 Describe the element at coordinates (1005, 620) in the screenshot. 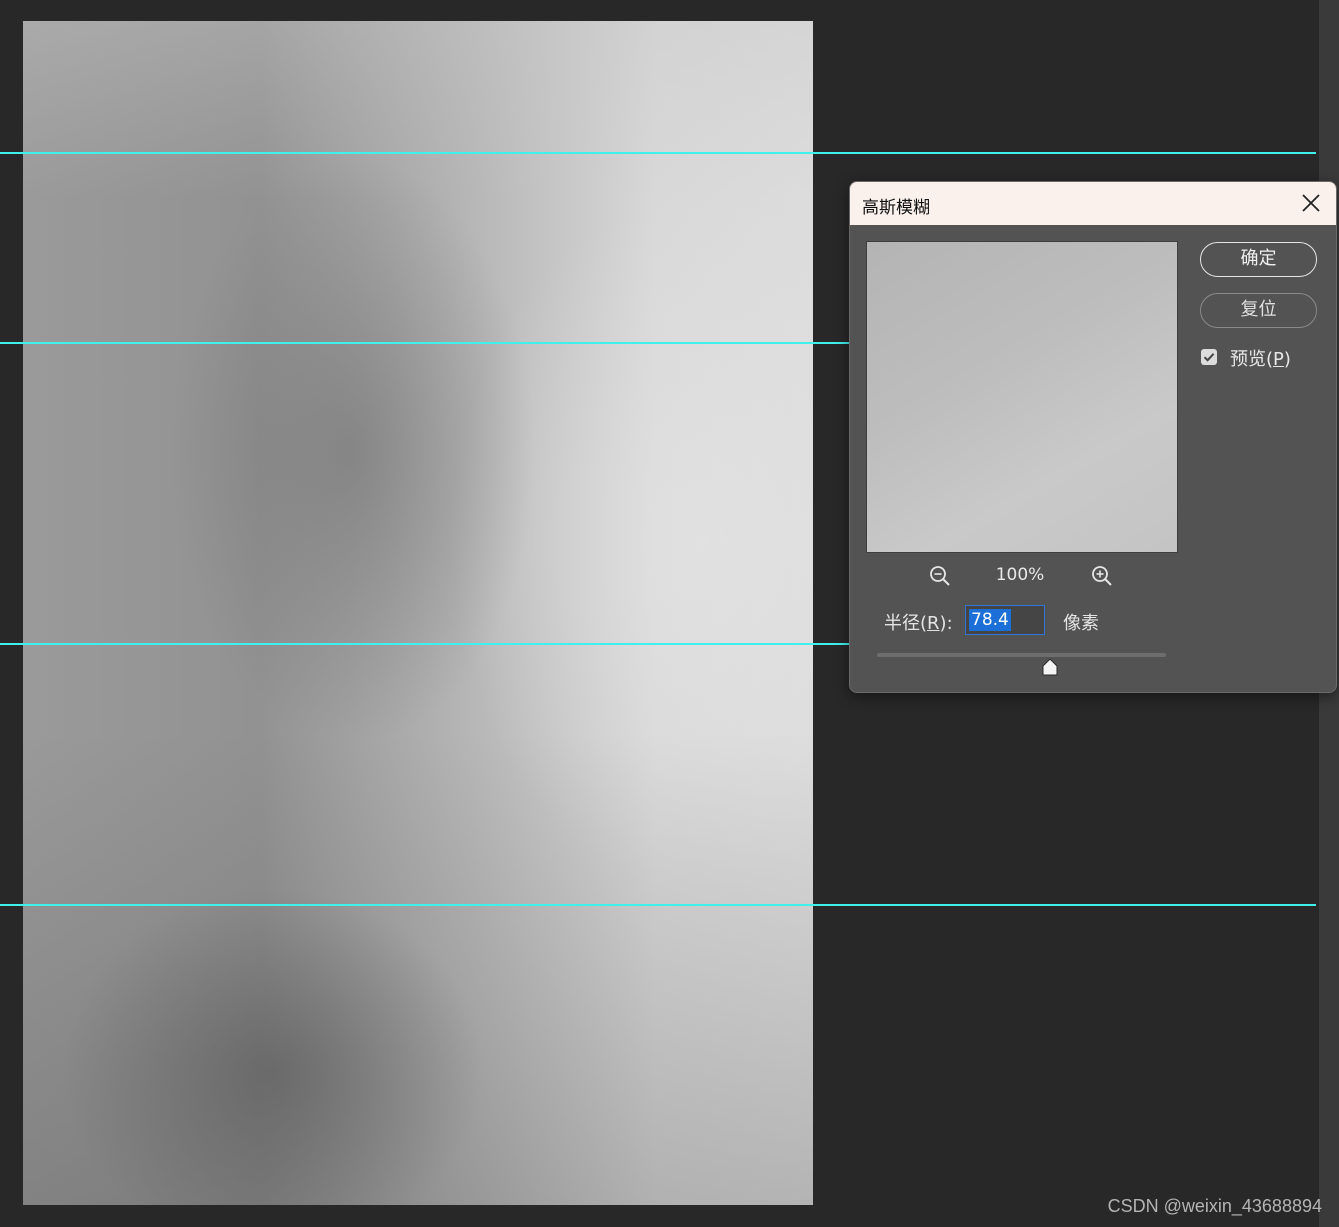

I see `radius-input` at that location.